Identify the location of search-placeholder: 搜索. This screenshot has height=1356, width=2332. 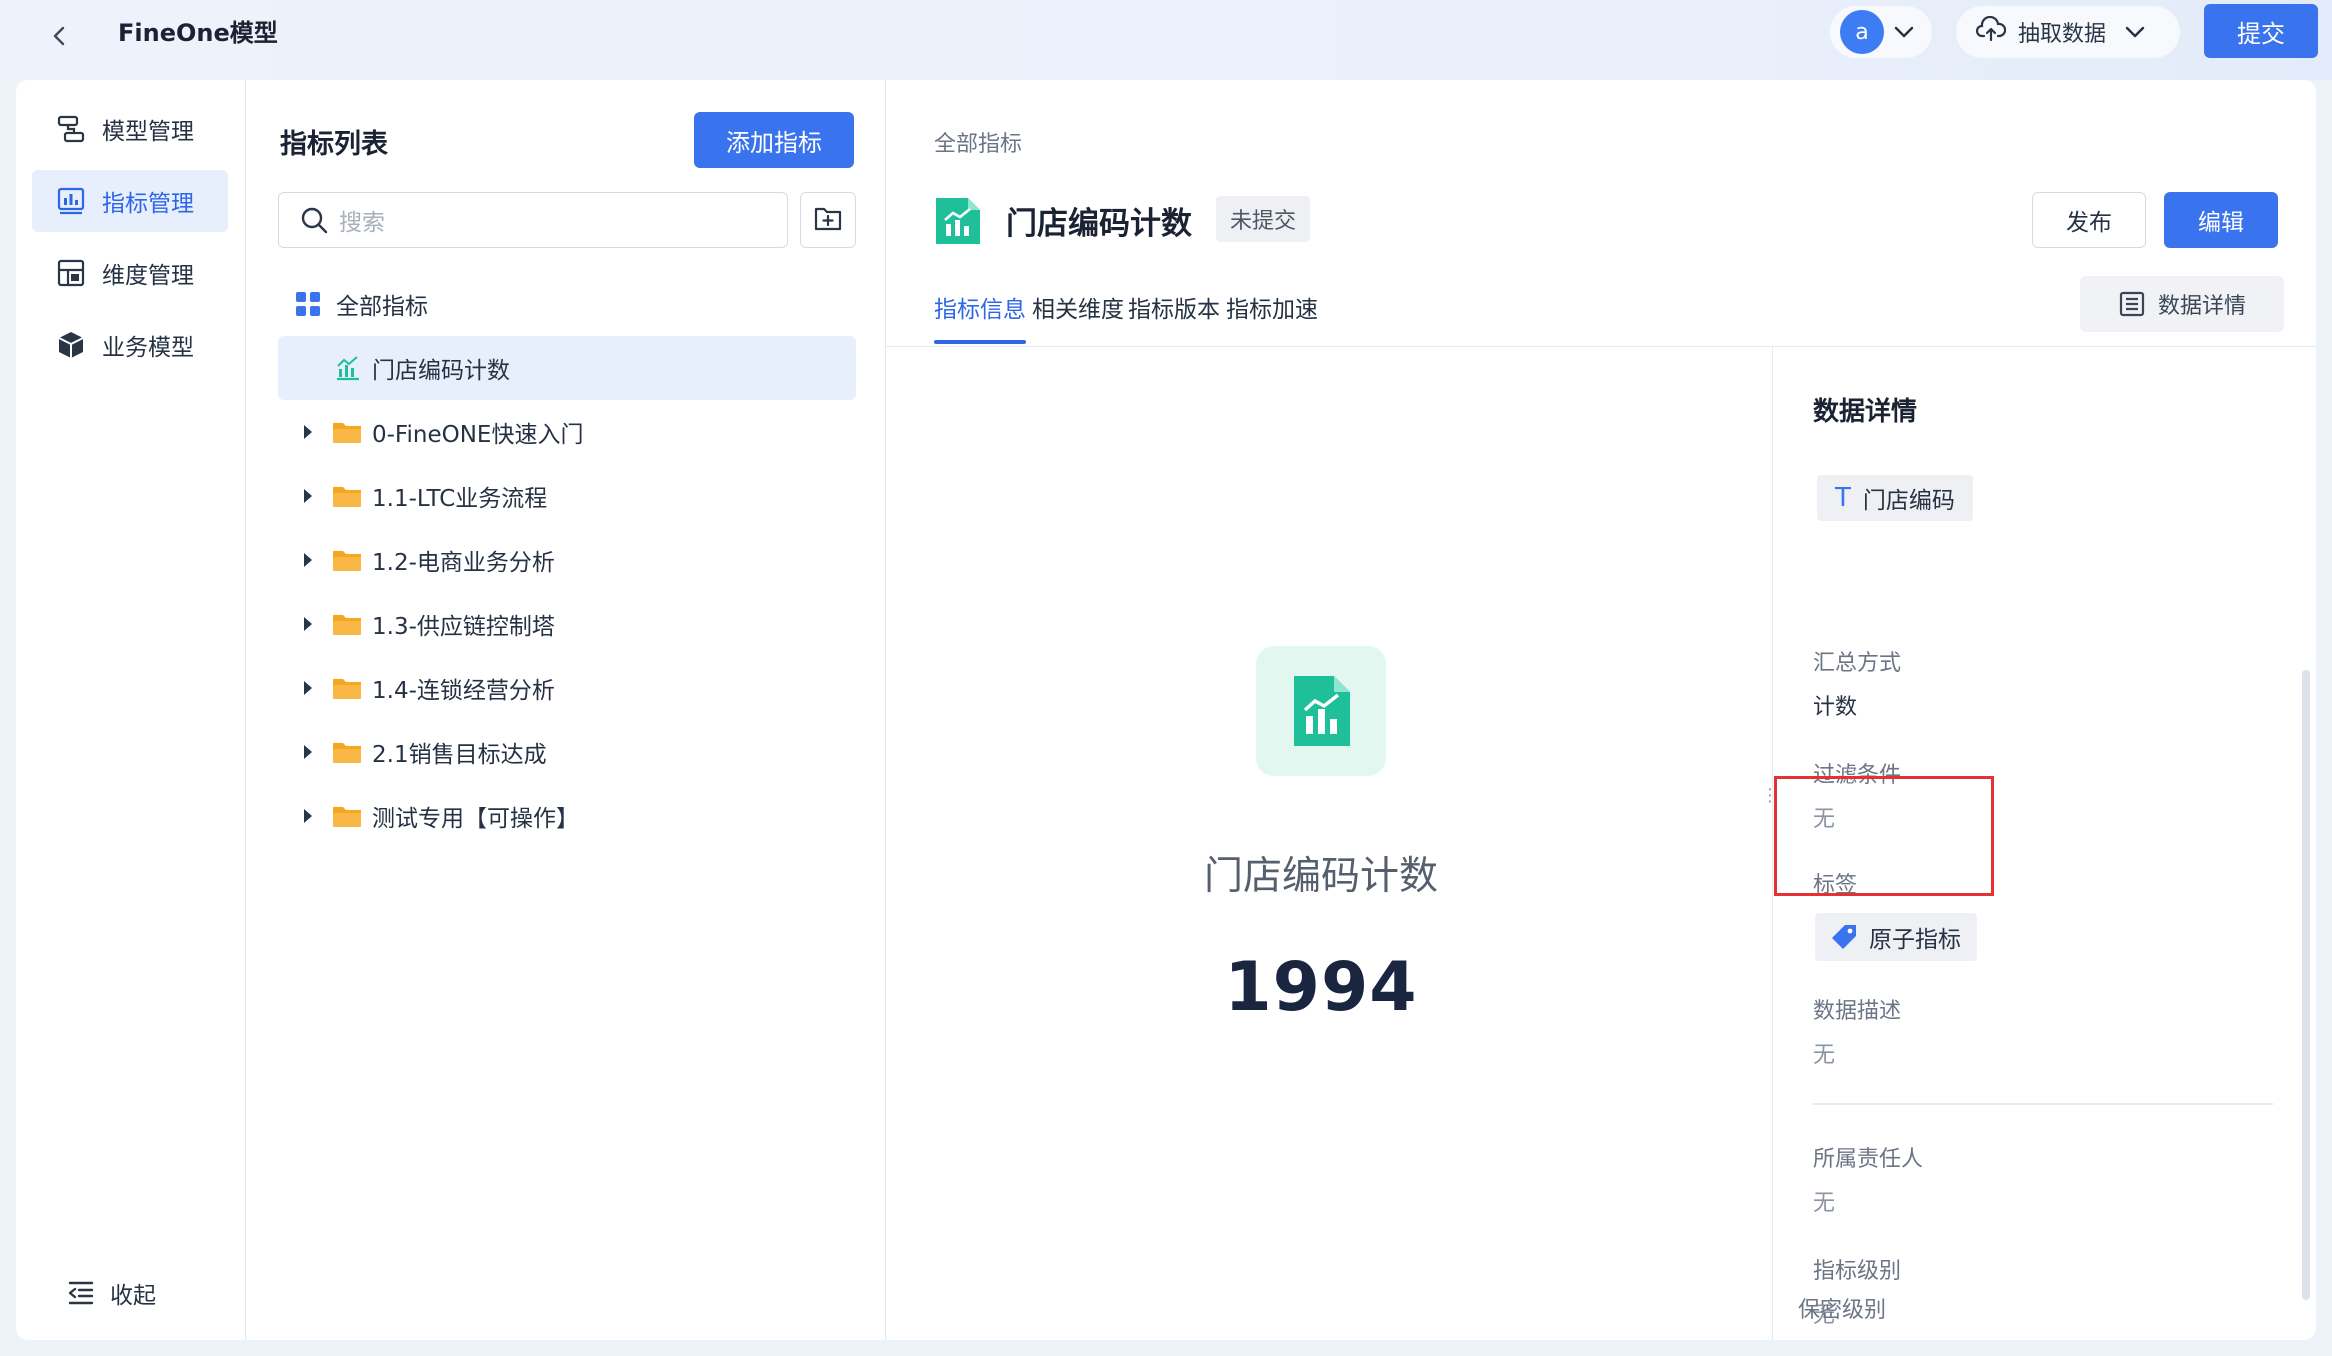
(362, 223).